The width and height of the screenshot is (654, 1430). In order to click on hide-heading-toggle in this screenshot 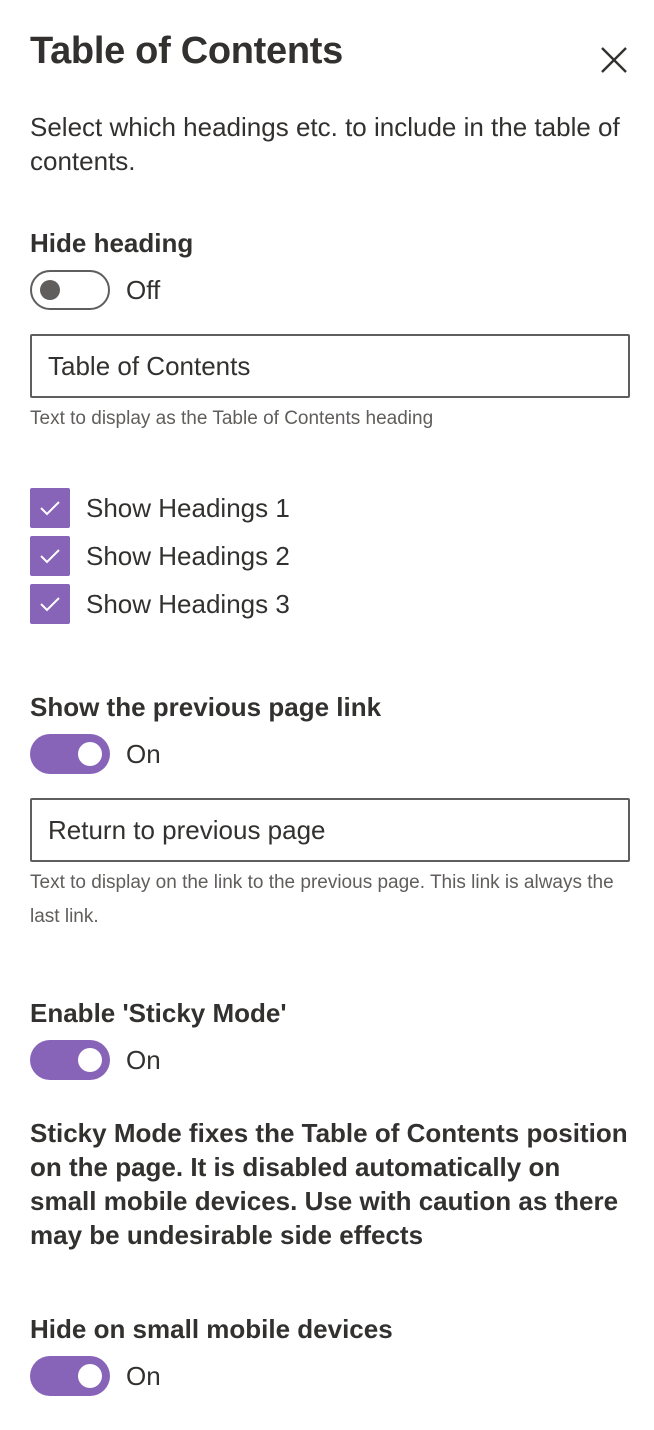, I will do `click(70, 290)`.